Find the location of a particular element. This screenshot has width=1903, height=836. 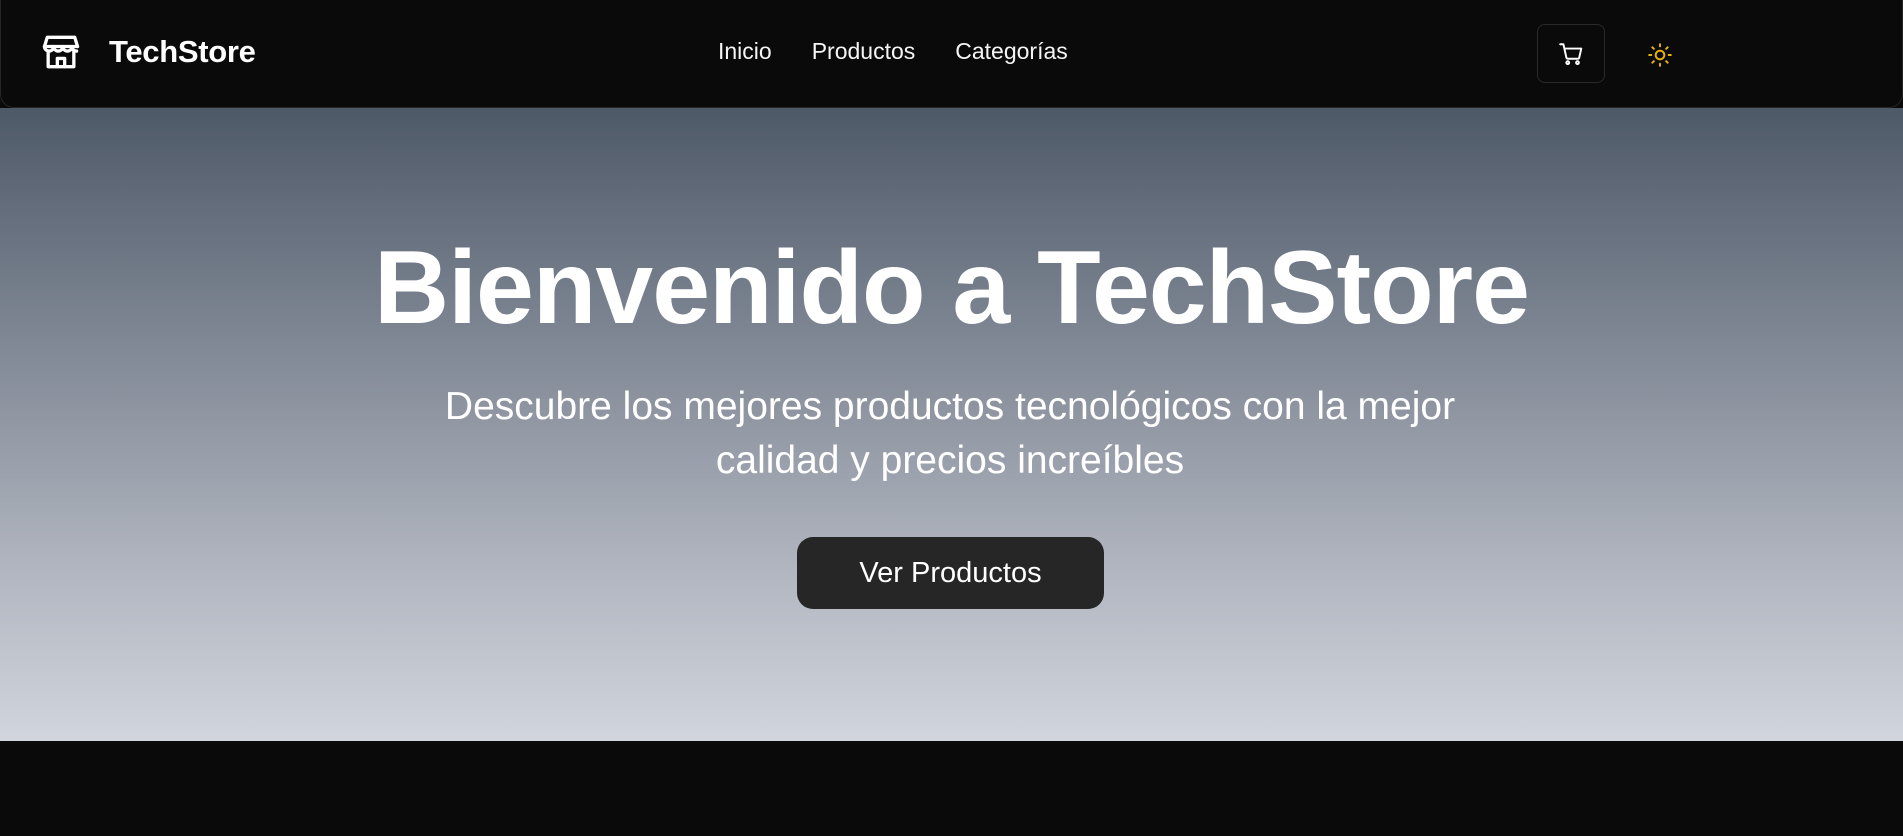

site-header: TechStore Inicio Productos Categorías is located at coordinates (951, 54).